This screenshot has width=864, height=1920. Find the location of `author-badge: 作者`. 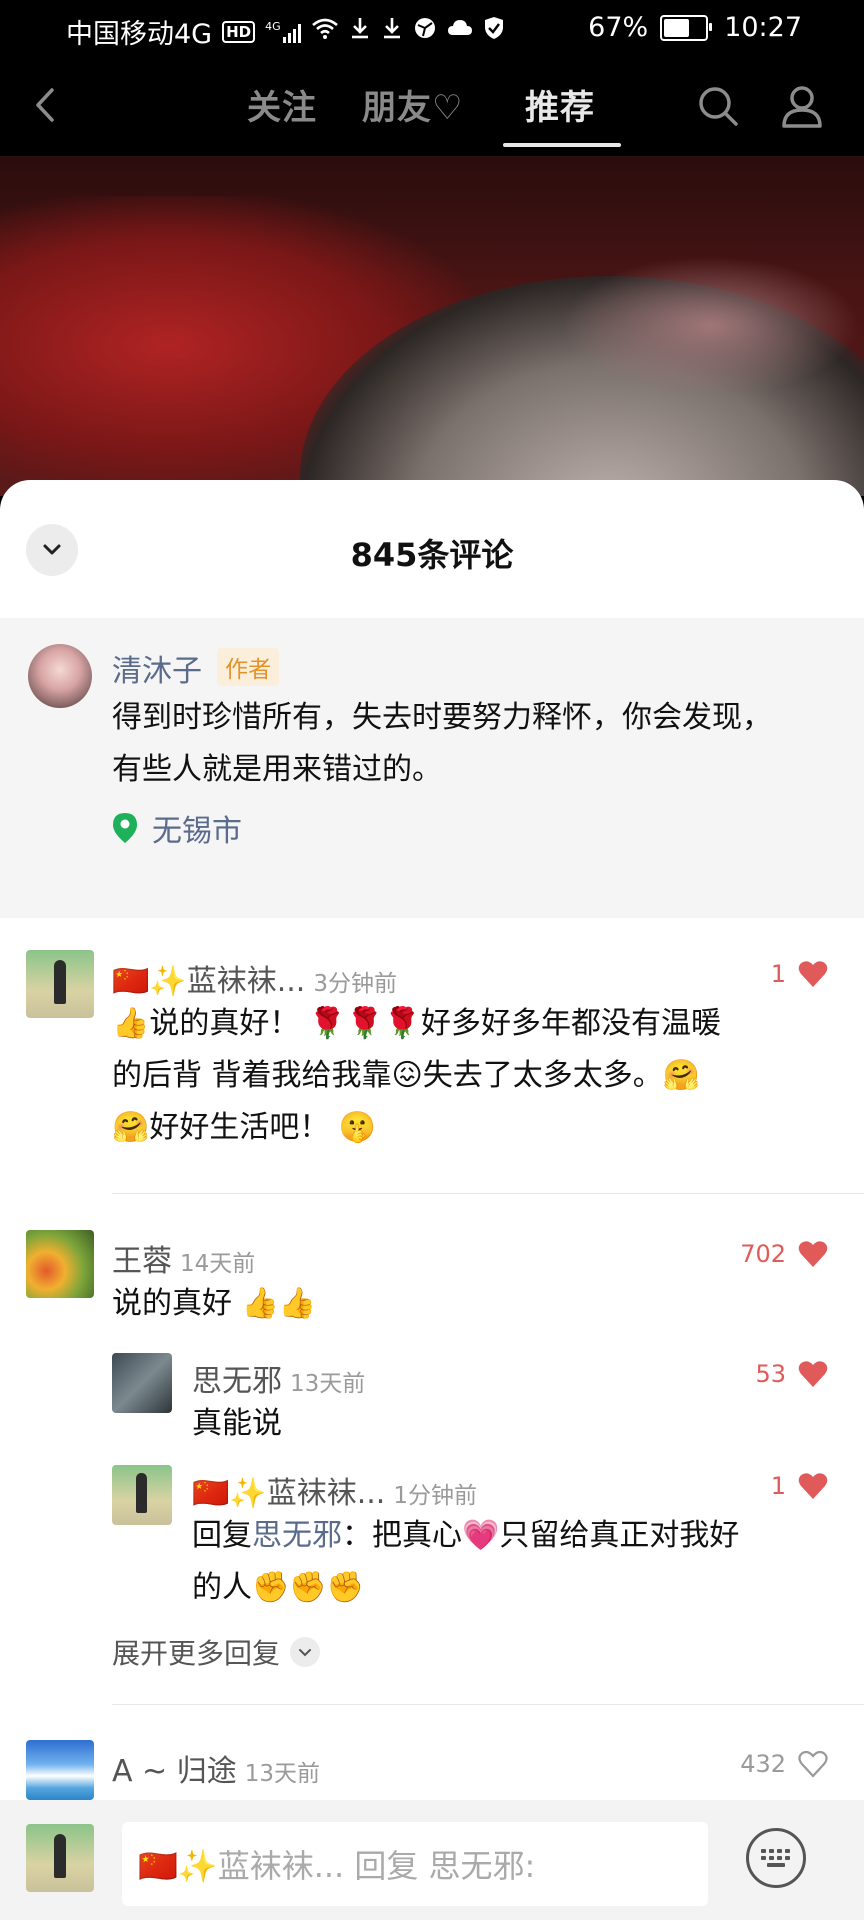

author-badge: 作者 is located at coordinates (248, 667).